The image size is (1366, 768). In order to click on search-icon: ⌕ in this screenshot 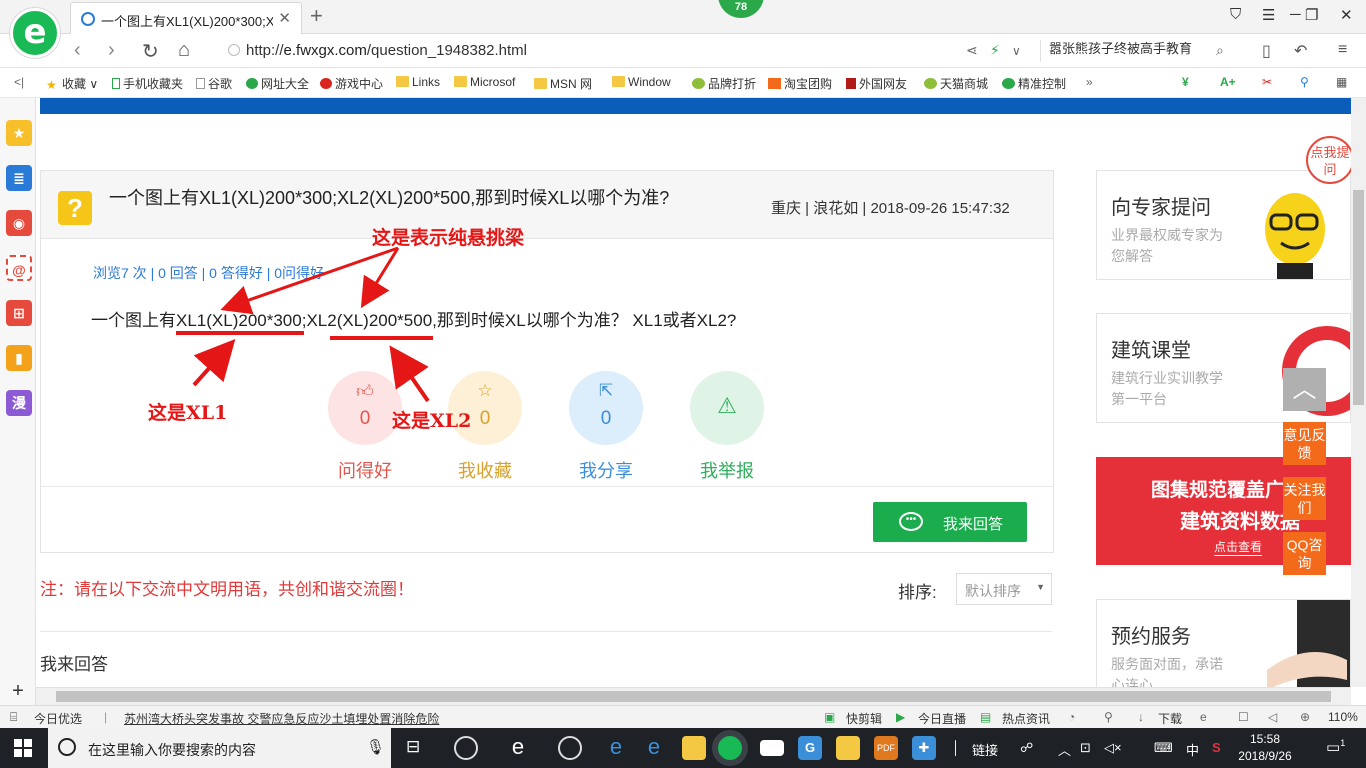, I will do `click(1220, 50)`.